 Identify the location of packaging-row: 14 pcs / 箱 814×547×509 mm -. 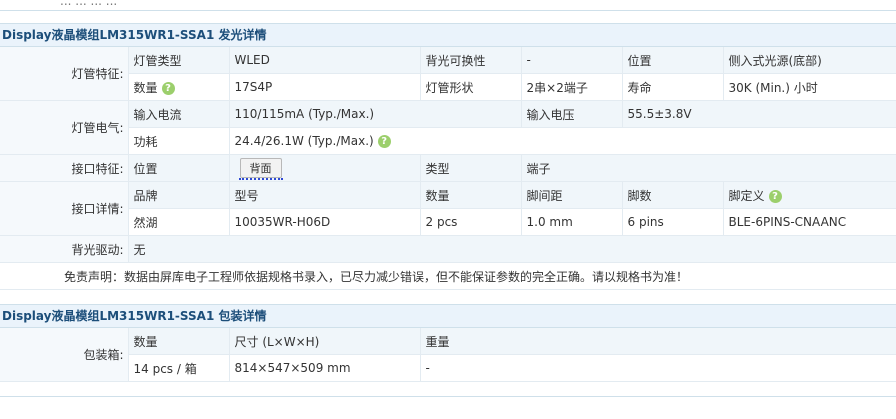
(448, 368).